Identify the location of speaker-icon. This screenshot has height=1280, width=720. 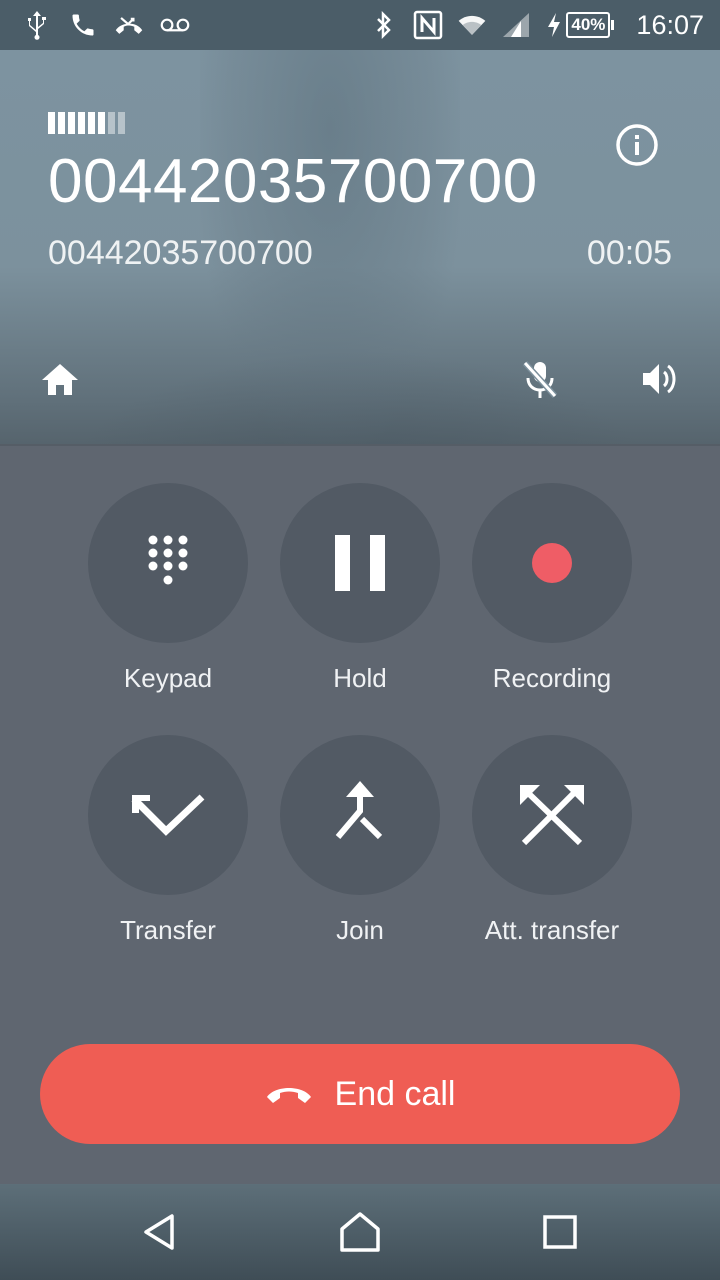
(659, 379).